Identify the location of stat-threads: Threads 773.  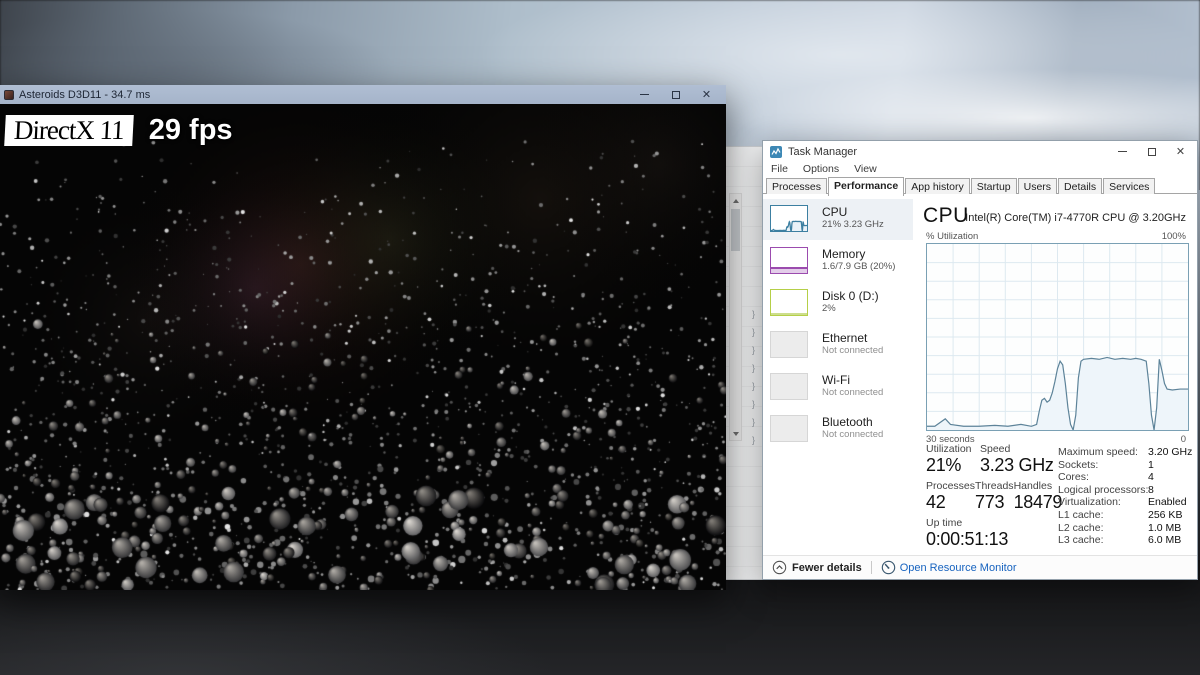
(994, 496).